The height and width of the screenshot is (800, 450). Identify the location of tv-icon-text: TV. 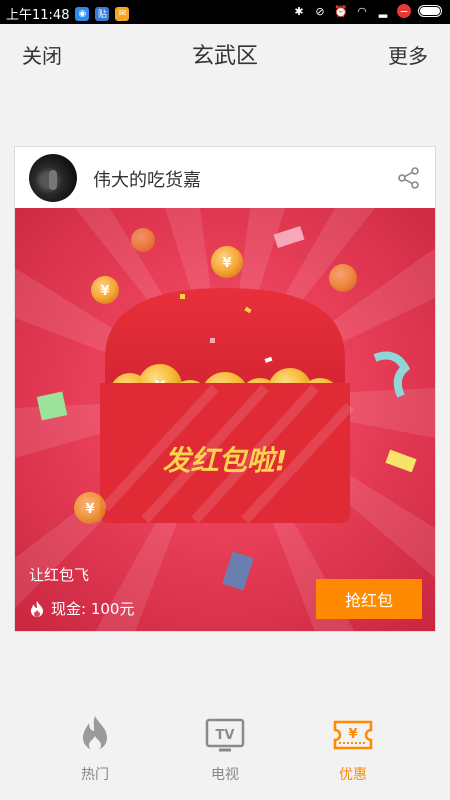
(225, 735).